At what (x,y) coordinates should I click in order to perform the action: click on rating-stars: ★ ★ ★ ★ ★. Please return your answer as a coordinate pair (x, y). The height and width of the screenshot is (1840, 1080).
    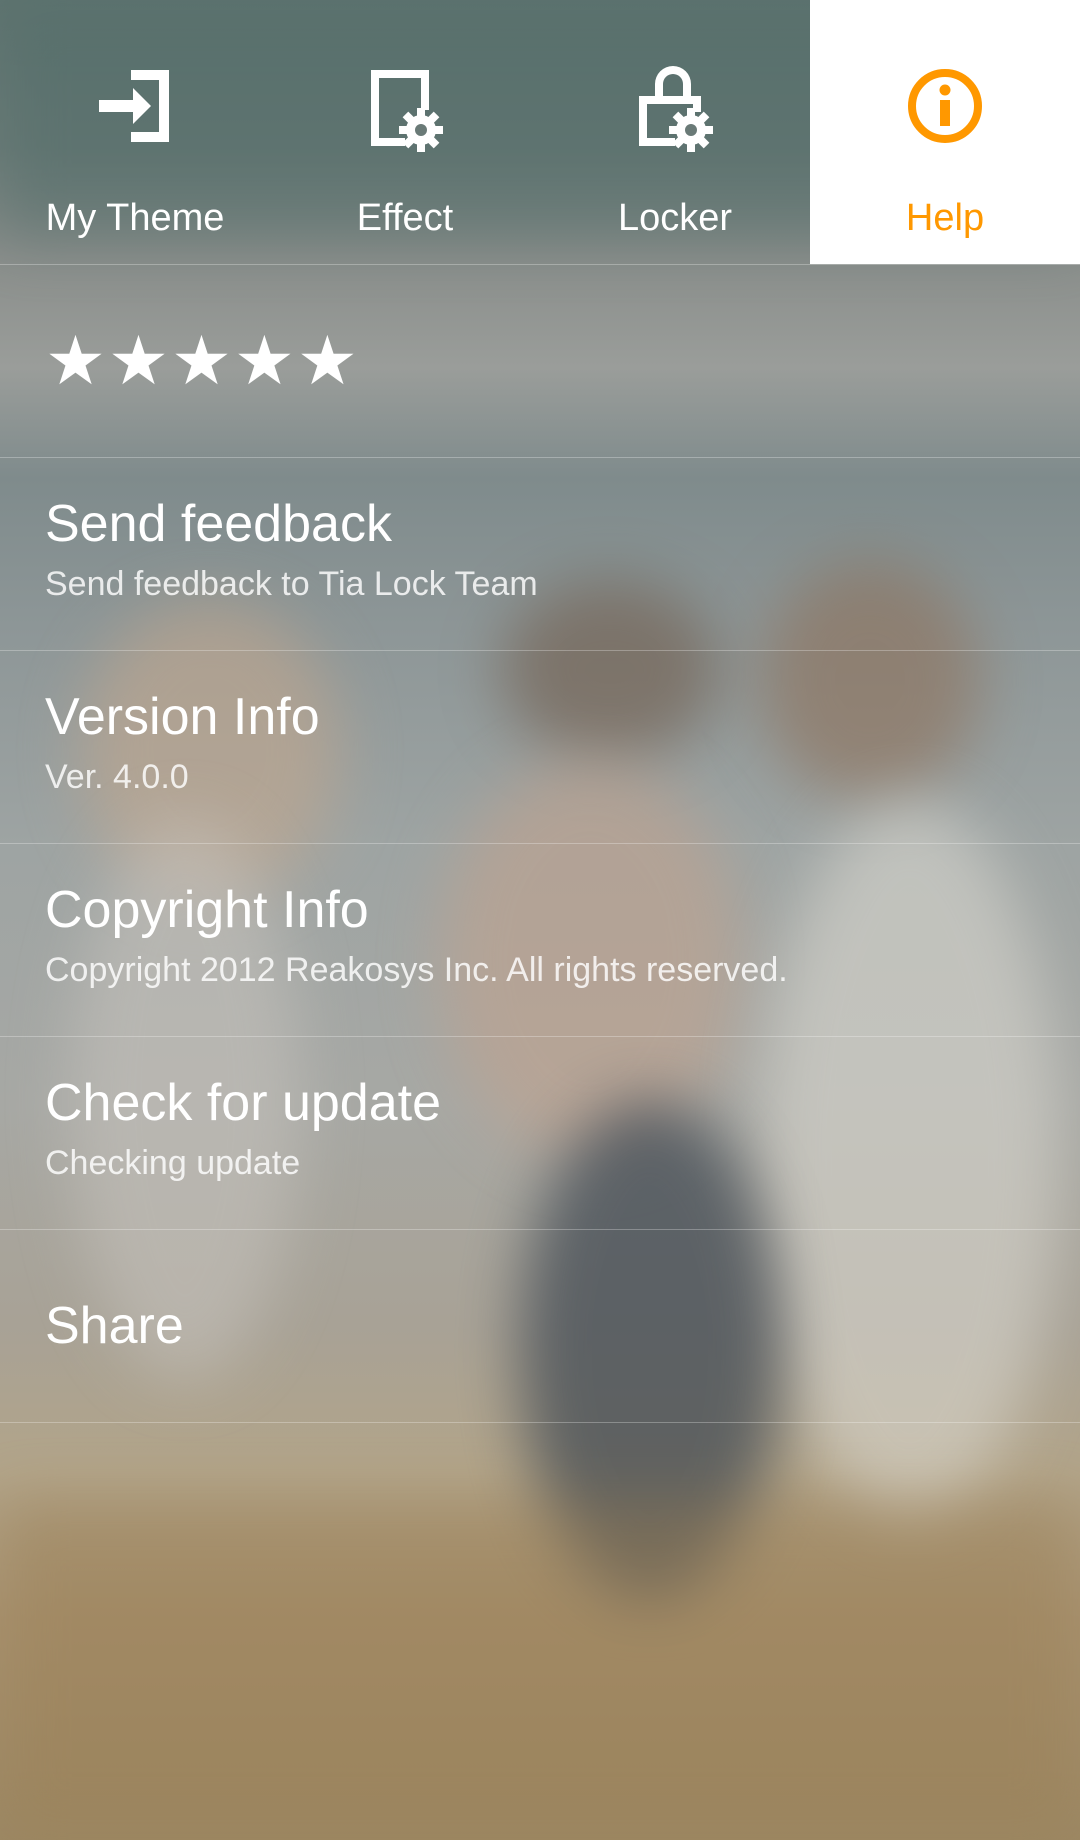
    Looking at the image, I should click on (201, 362).